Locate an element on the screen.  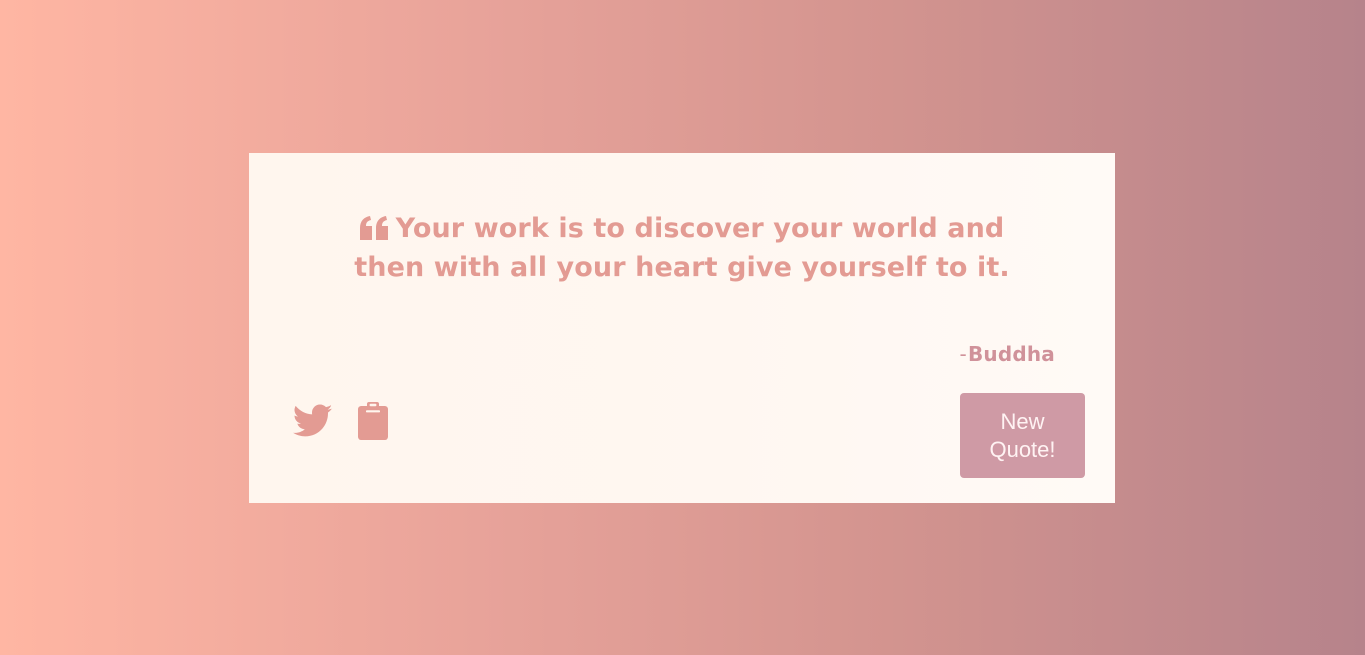
twitter-icon is located at coordinates (313, 420).